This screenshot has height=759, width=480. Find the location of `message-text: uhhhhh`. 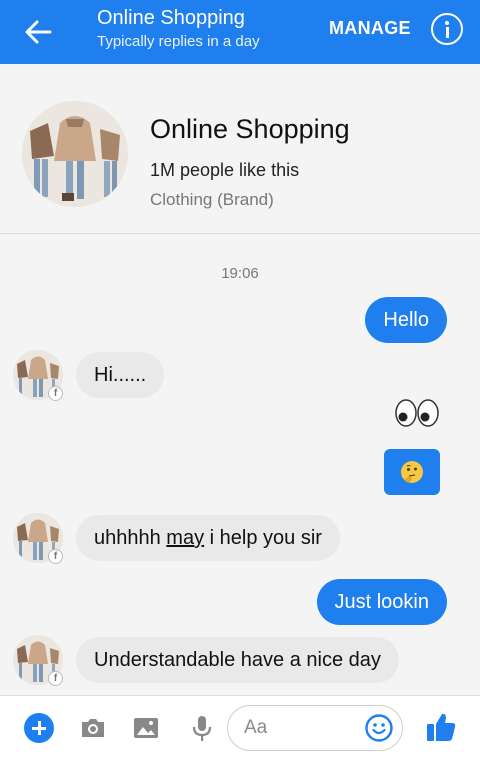

message-text: uhhhhh is located at coordinates (130, 538).